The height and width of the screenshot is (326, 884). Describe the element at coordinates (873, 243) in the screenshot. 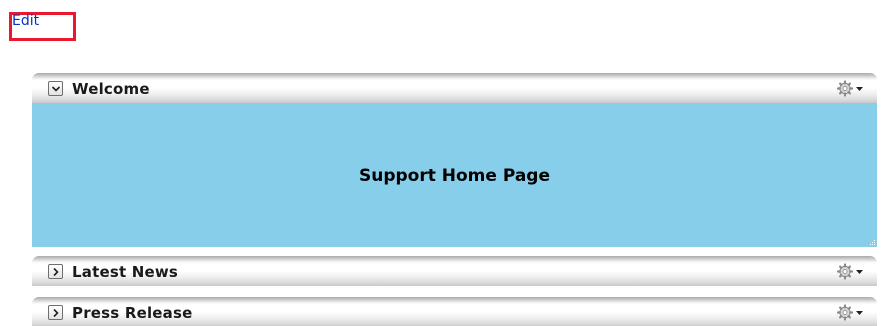

I see `resize-grip-icon` at that location.